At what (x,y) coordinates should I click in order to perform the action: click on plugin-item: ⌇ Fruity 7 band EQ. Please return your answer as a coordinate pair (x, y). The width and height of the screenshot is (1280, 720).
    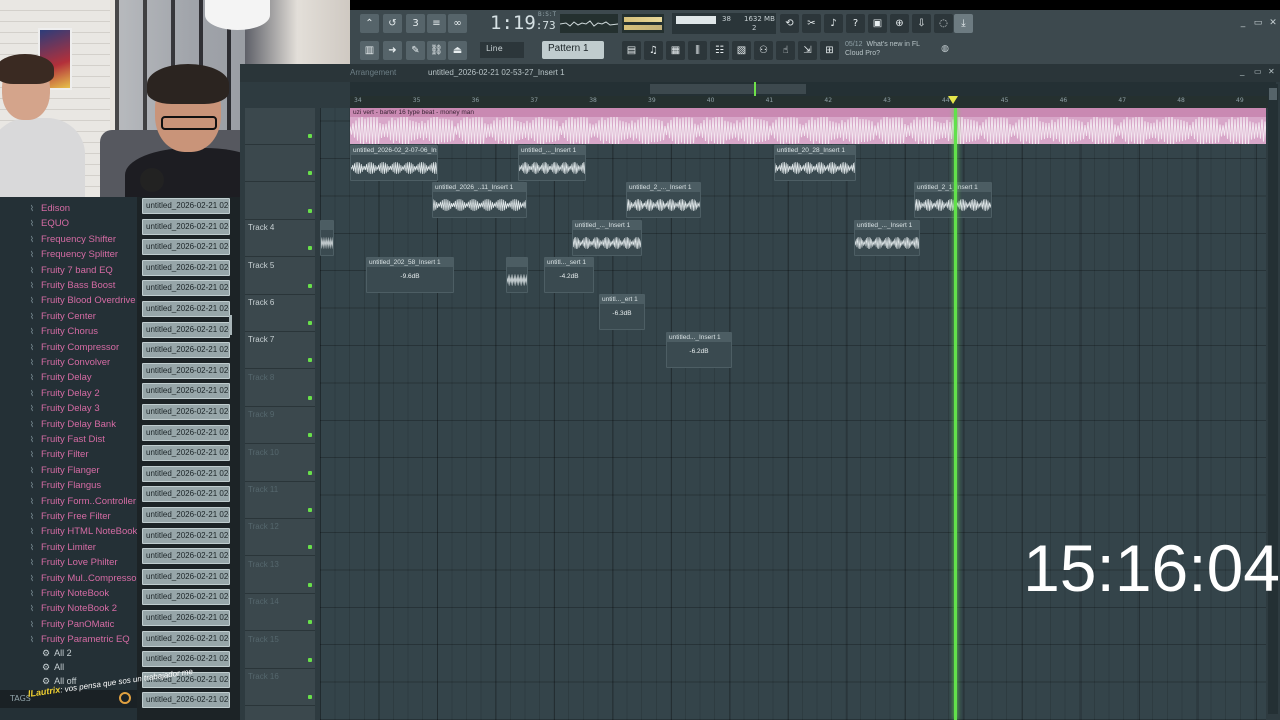
    Looking at the image, I should click on (71, 272).